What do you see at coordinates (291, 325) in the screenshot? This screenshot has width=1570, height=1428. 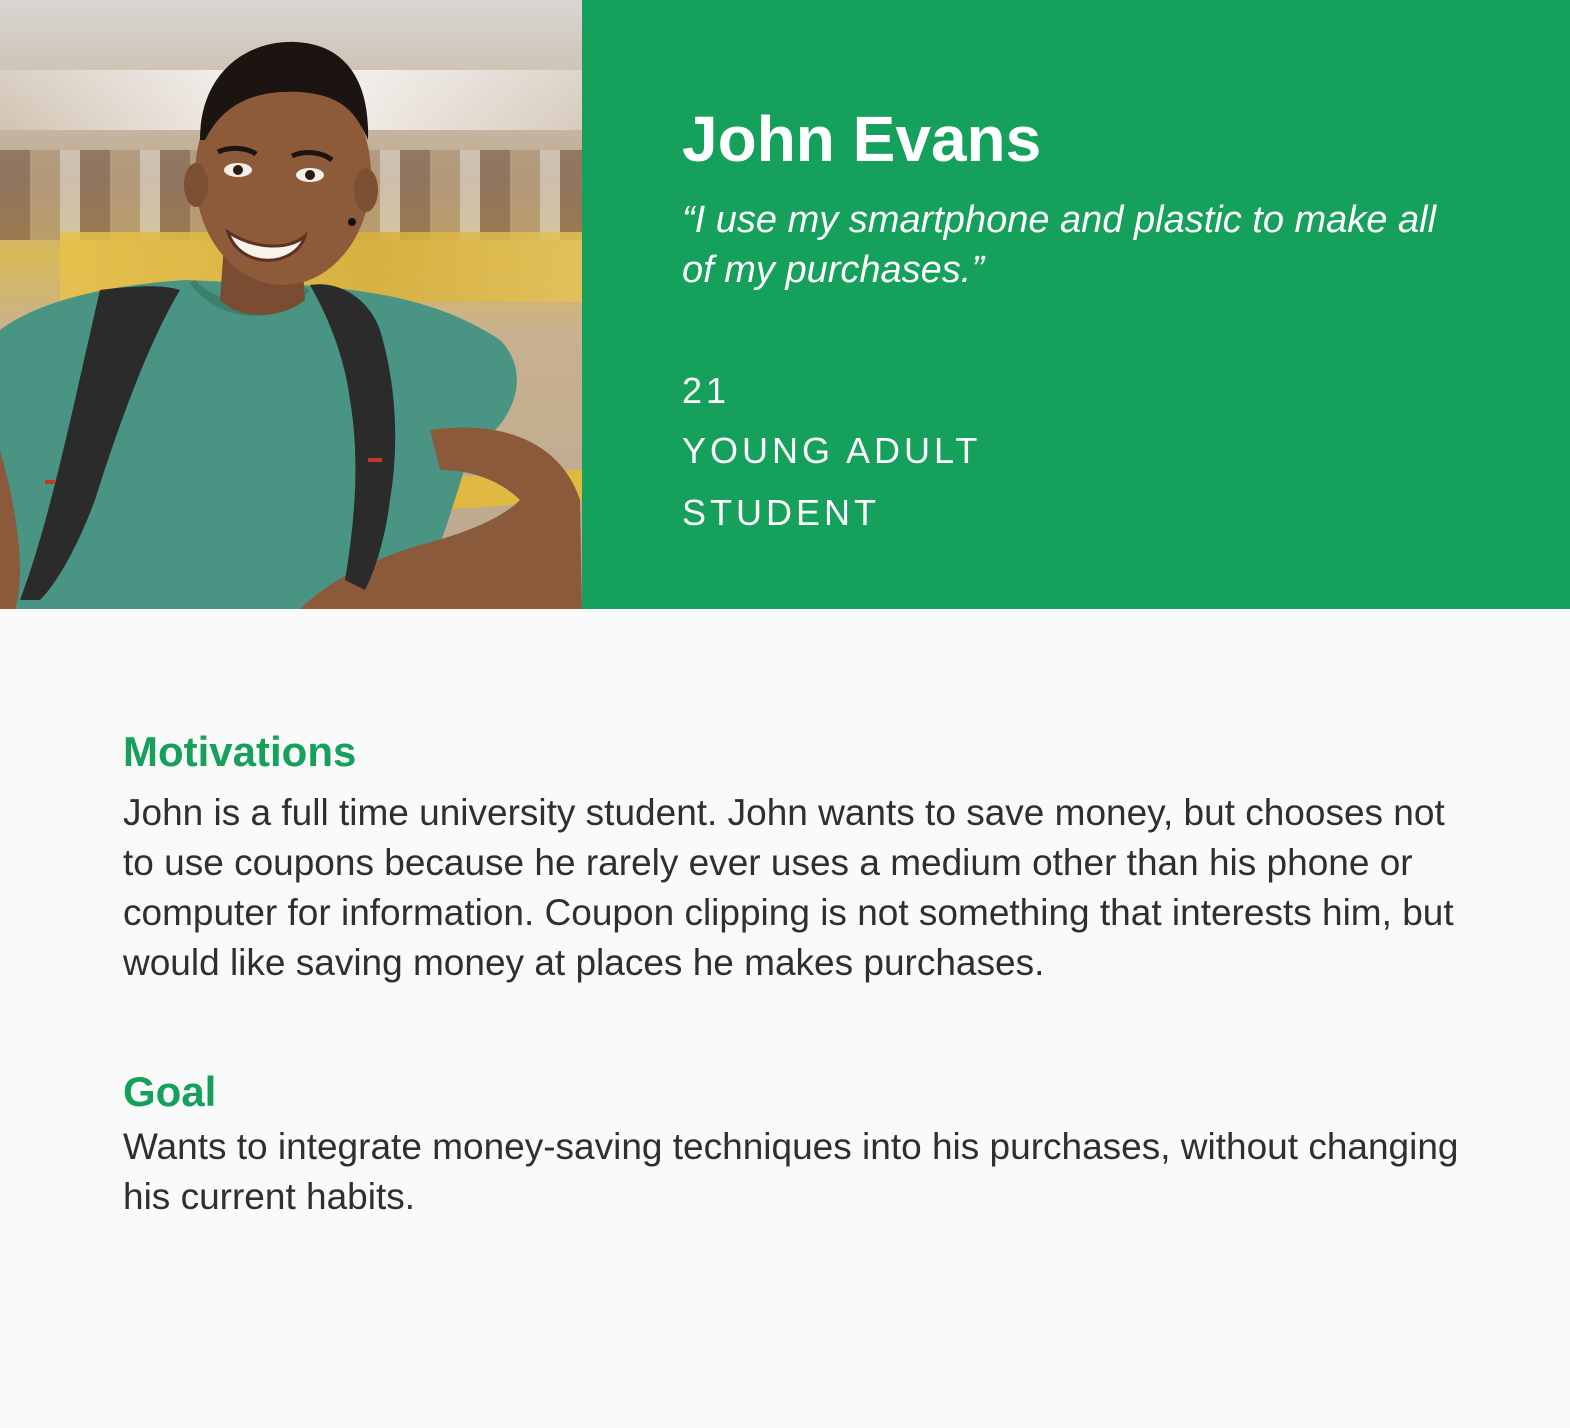 I see `person-illustration` at bounding box center [291, 325].